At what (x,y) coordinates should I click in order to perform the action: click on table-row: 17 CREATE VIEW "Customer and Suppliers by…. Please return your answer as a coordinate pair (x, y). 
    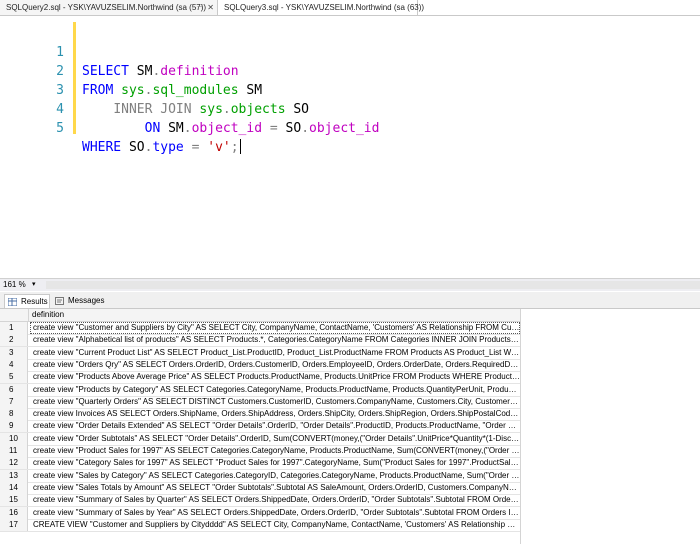
    Looking at the image, I should click on (260, 525).